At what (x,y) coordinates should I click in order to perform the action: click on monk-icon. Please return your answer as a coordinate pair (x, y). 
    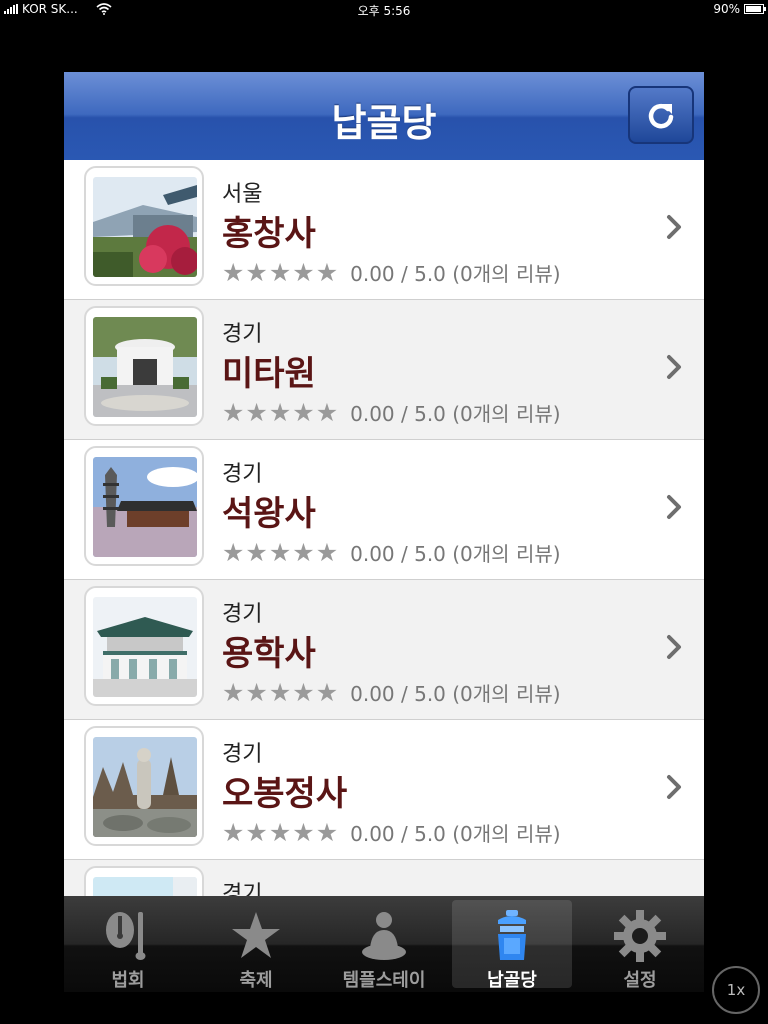
    Looking at the image, I should click on (384, 936).